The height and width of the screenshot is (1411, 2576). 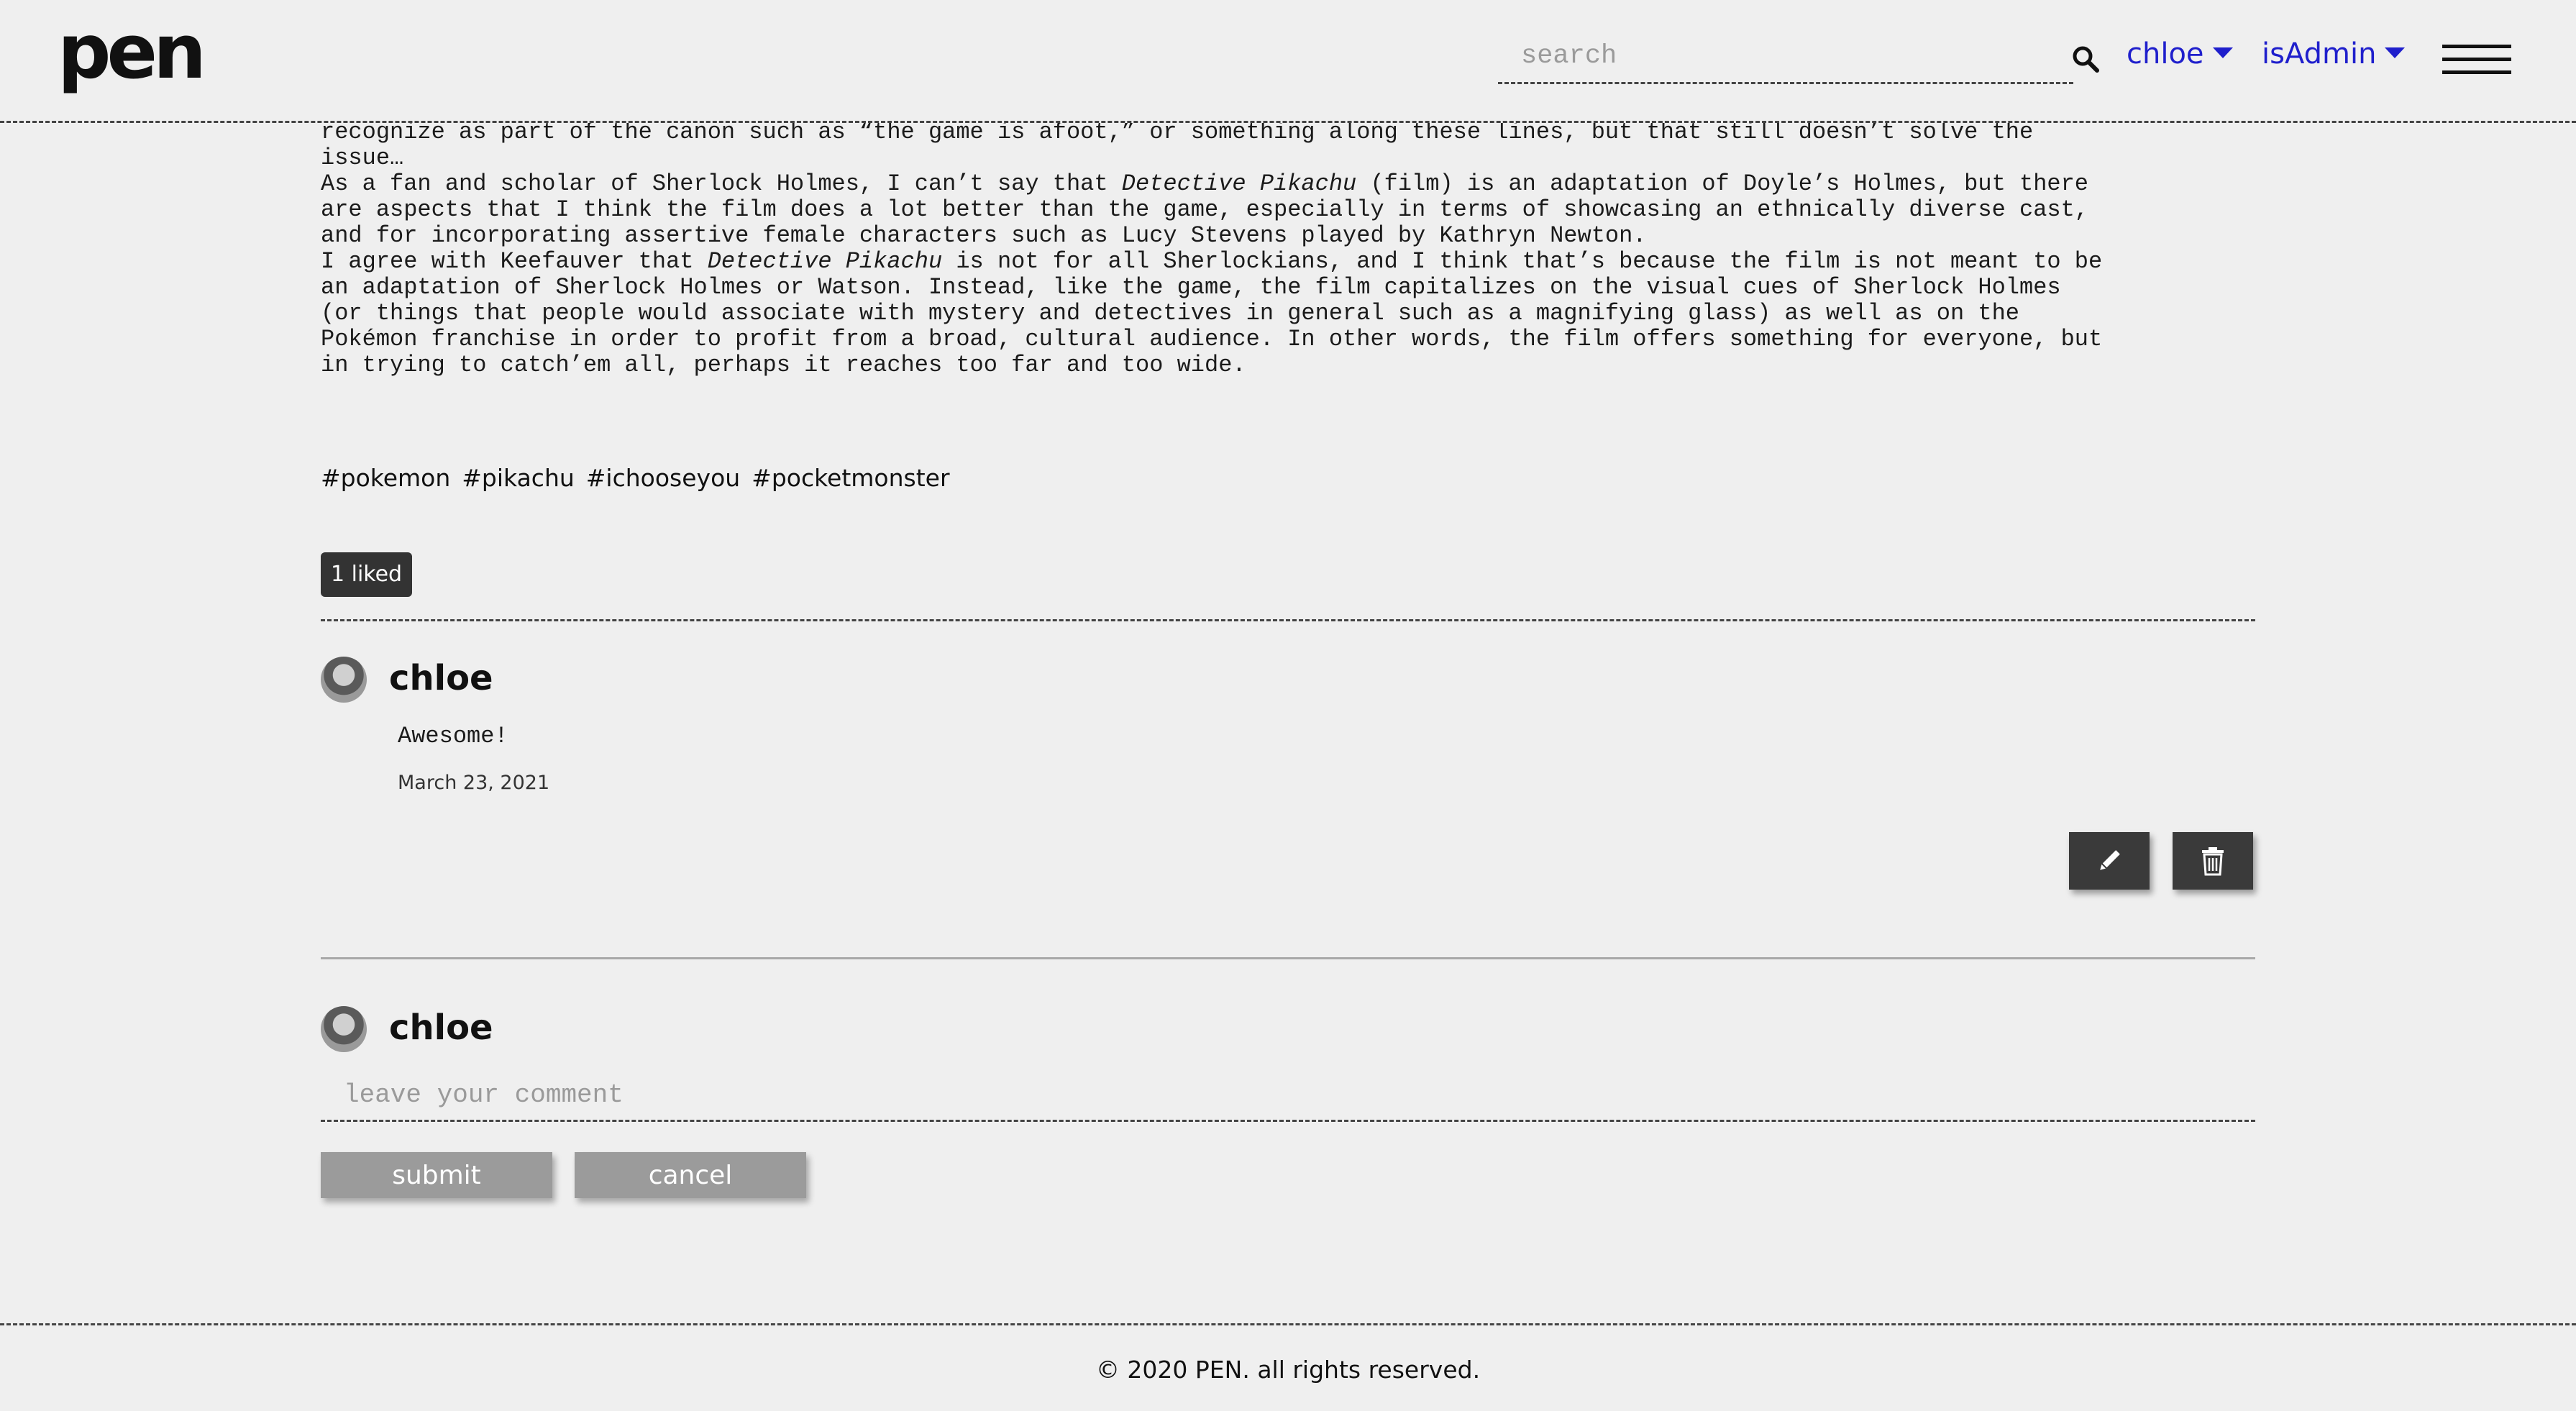 What do you see at coordinates (474, 783) in the screenshot?
I see `comment-date: March 23, 2021` at bounding box center [474, 783].